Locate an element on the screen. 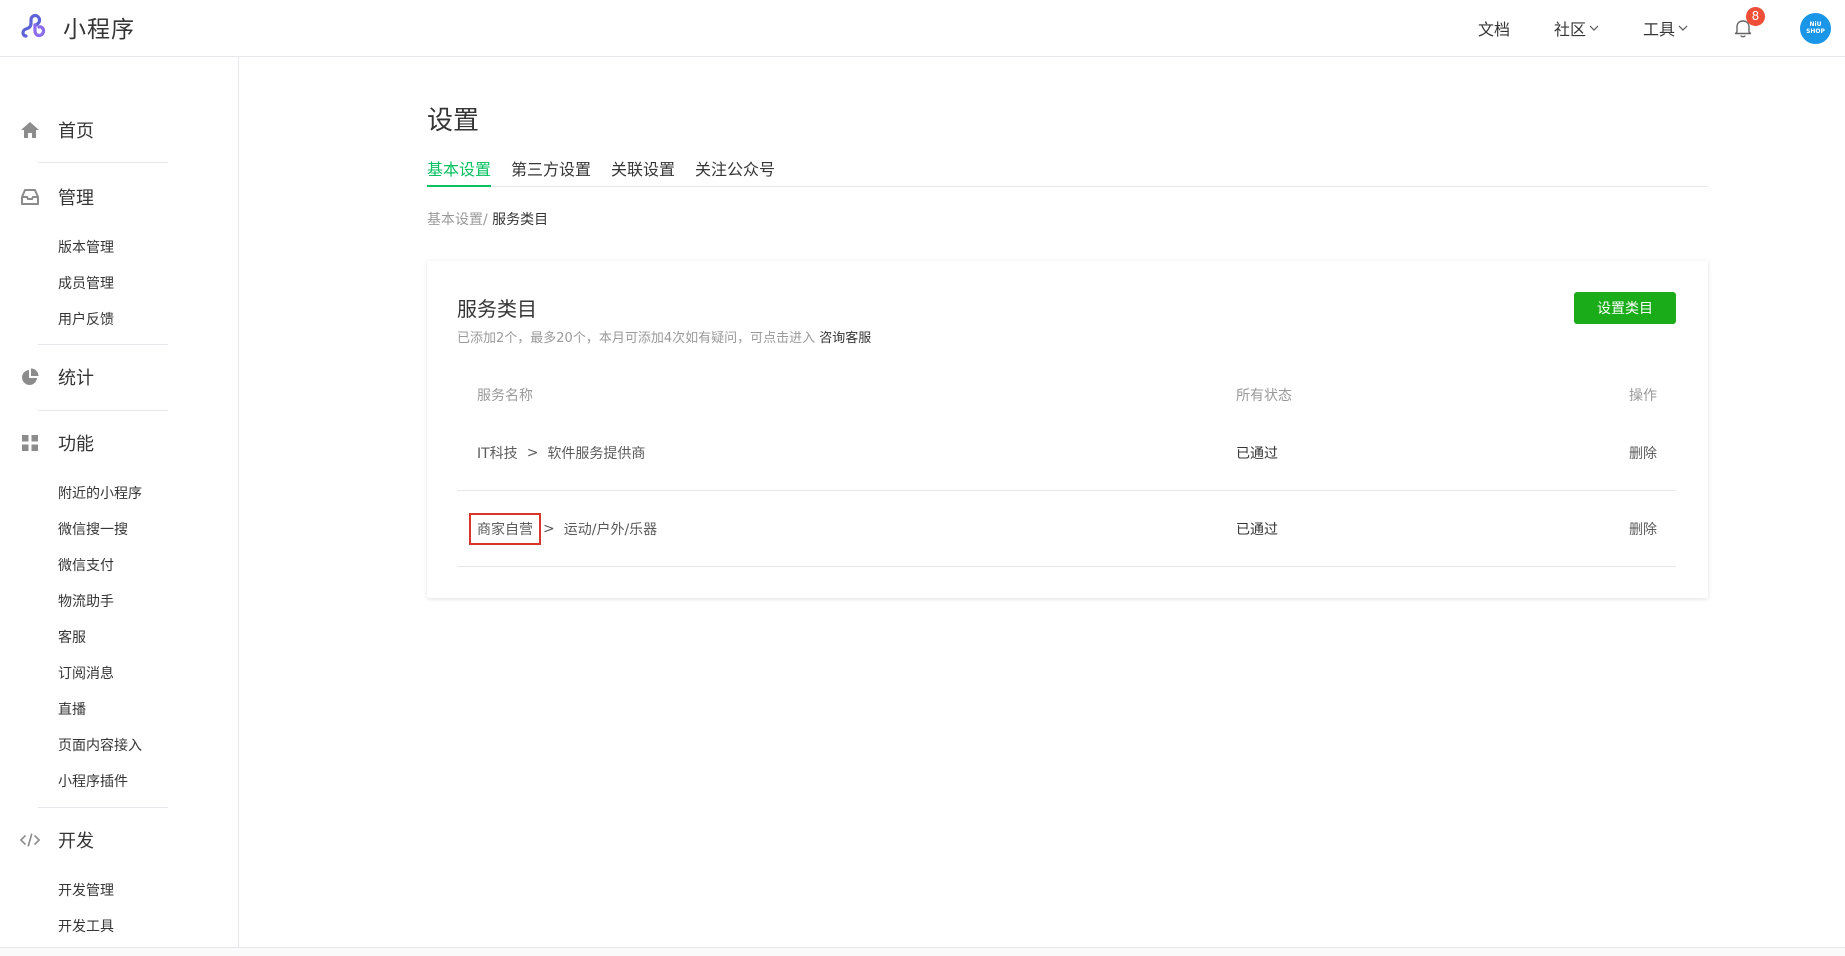 The height and width of the screenshot is (956, 1845). top-nav: 文档 社区 工具 8 NiU SHOP is located at coordinates (1661, 28).